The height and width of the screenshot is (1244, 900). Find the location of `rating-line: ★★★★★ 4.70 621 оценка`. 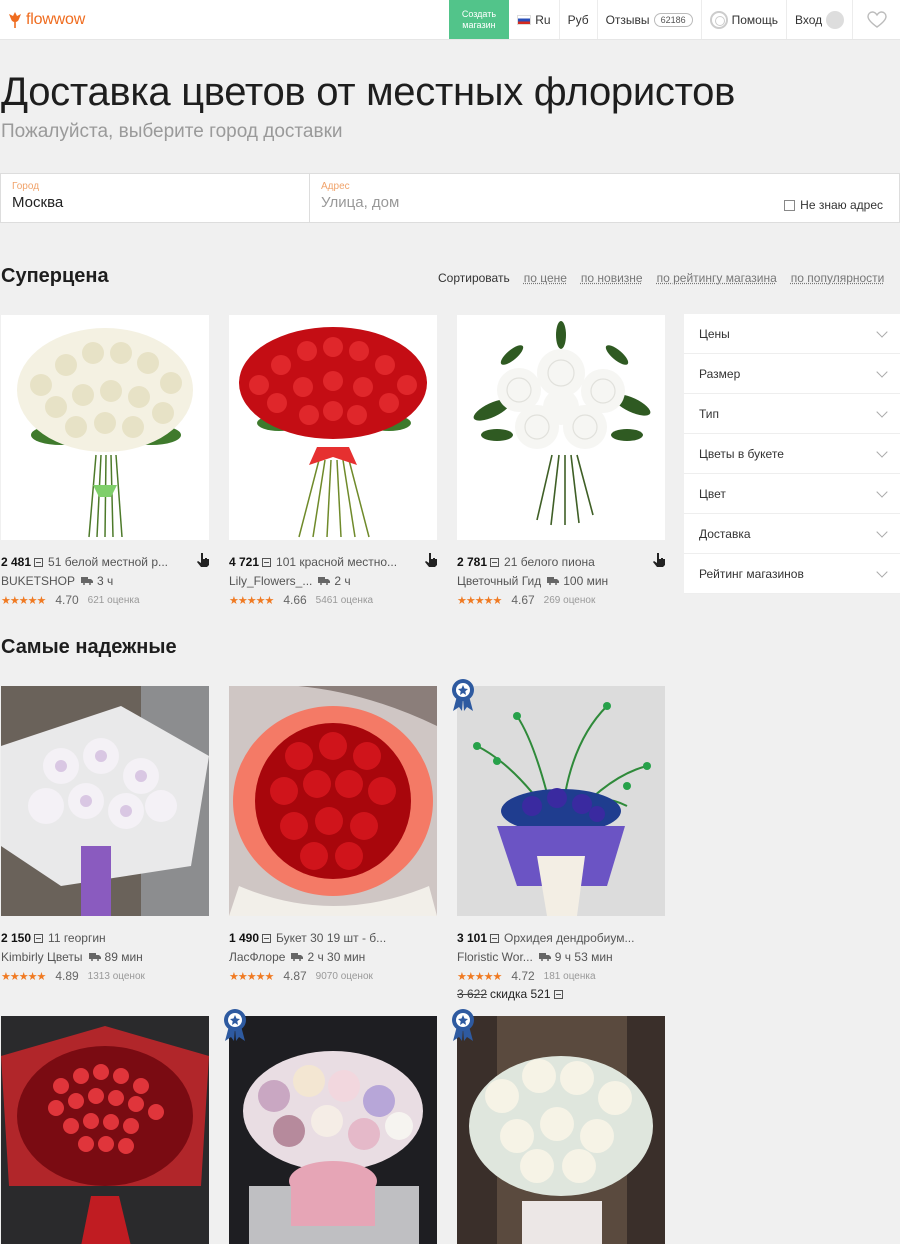

rating-line: ★★★★★ 4.70 621 оценка is located at coordinates (105, 600).